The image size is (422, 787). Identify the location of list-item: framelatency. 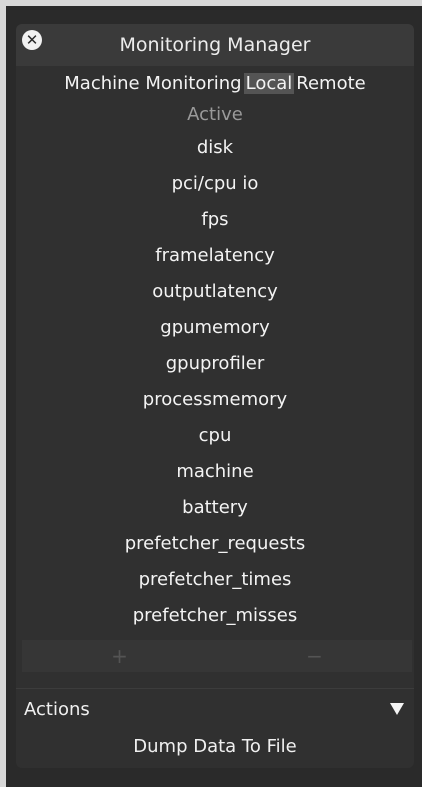
(215, 256).